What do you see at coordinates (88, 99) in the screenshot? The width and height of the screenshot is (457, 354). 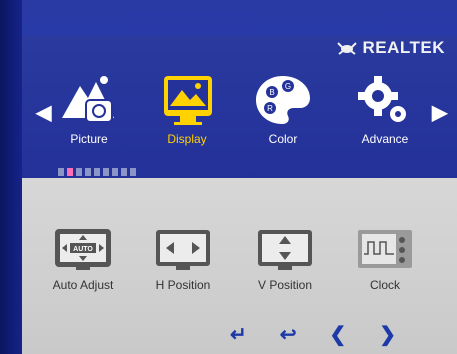 I see `picture-icon` at bounding box center [88, 99].